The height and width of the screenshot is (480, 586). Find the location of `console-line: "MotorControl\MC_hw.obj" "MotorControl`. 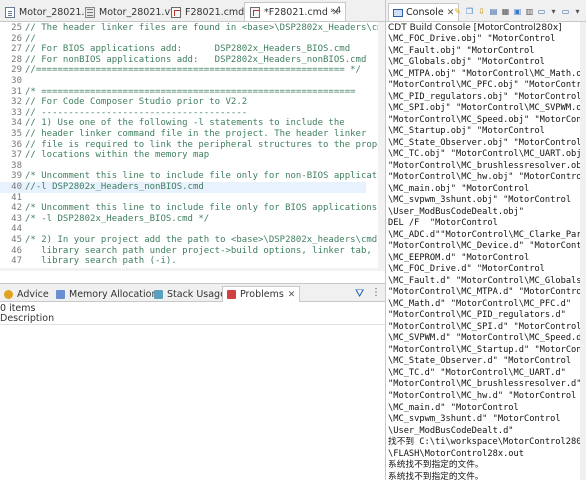

console-line: "MotorControl\MC_hw.obj" "MotorControl is located at coordinates (484, 177).